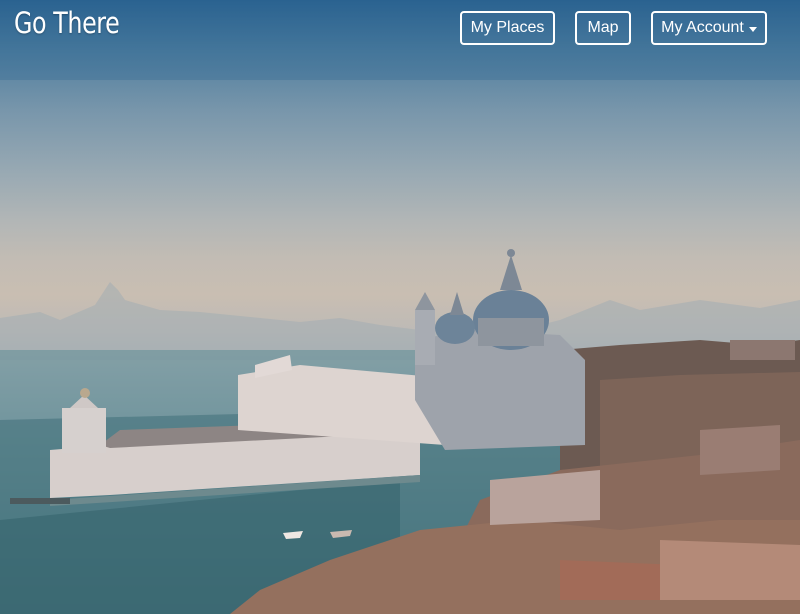 This screenshot has height=614, width=800. I want to click on my-account-dropdown: My Account, so click(709, 28).